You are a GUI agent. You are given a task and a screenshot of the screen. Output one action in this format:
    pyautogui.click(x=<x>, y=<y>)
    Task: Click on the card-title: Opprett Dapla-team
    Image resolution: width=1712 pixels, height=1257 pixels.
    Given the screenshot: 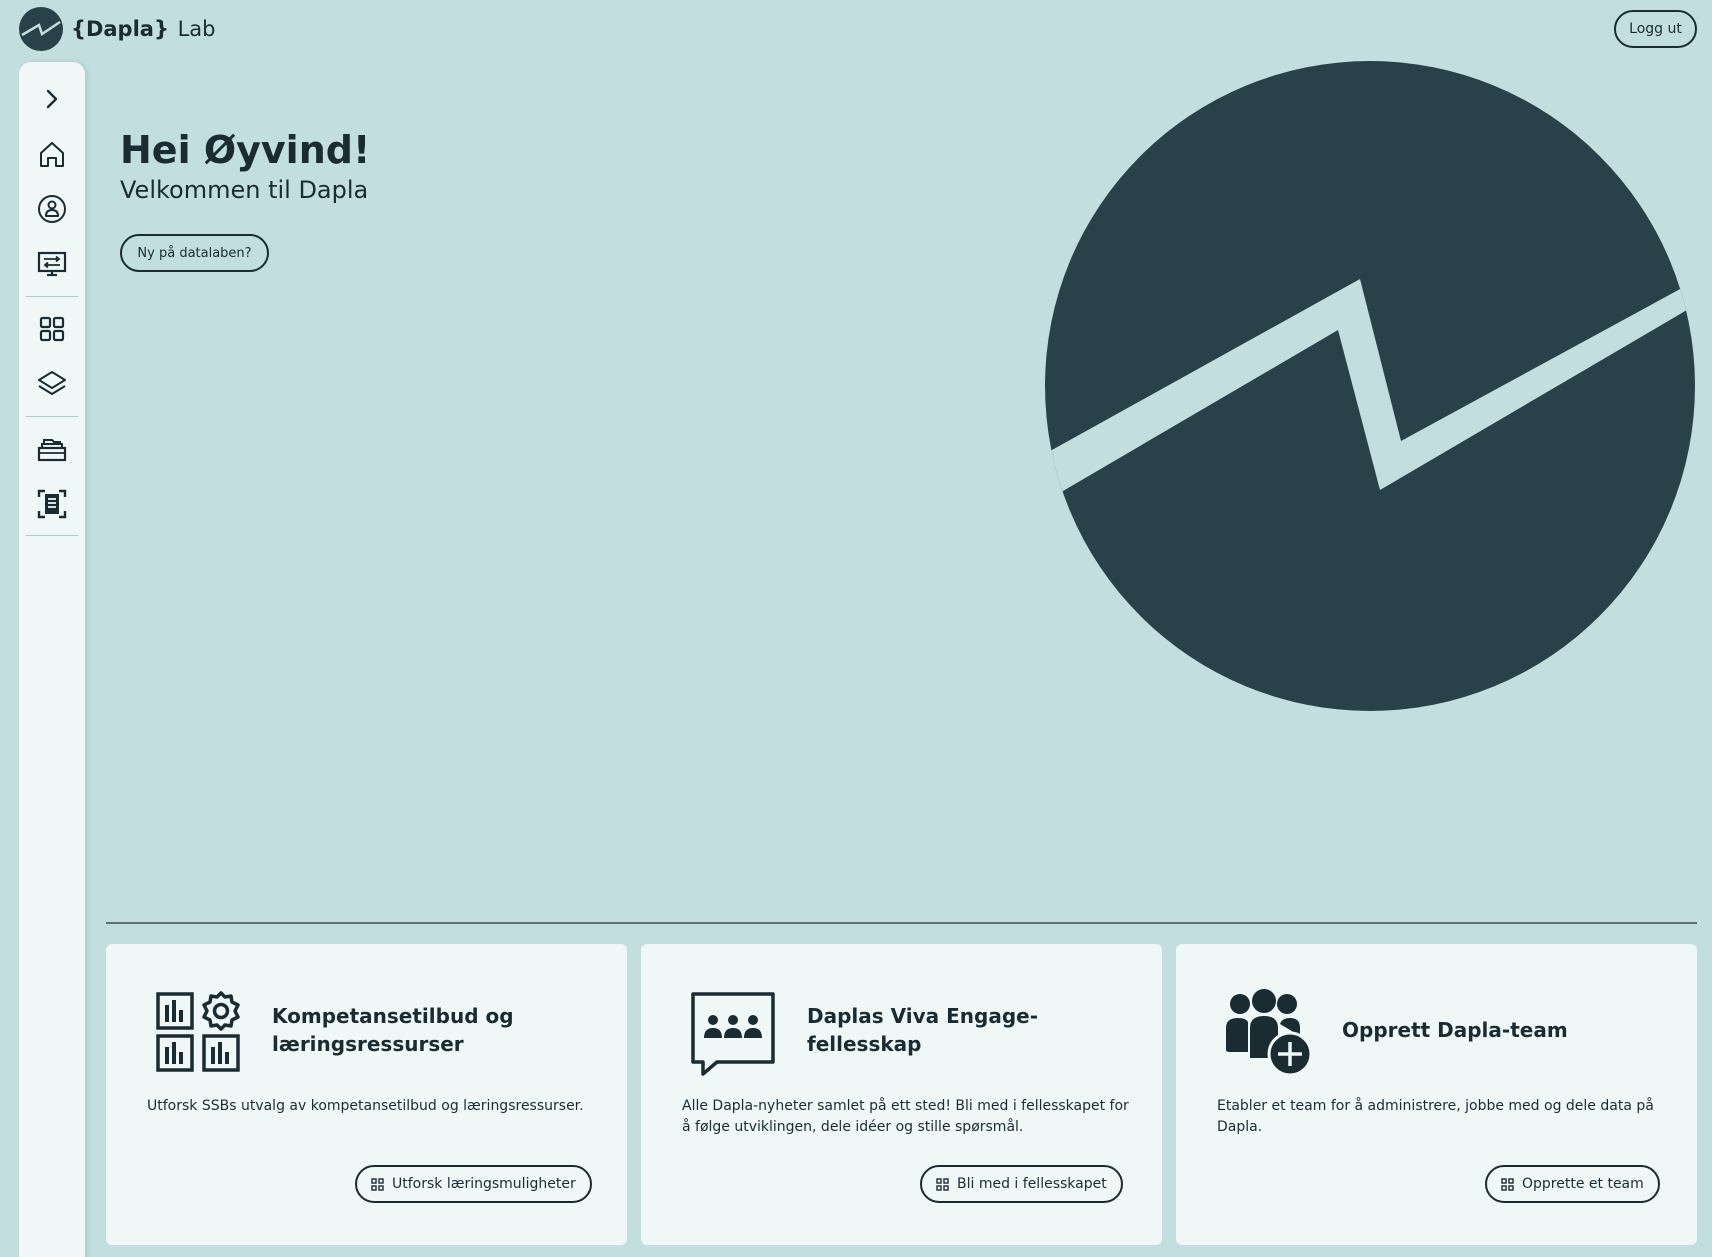 What is the action you would take?
    pyautogui.click(x=1455, y=1030)
    